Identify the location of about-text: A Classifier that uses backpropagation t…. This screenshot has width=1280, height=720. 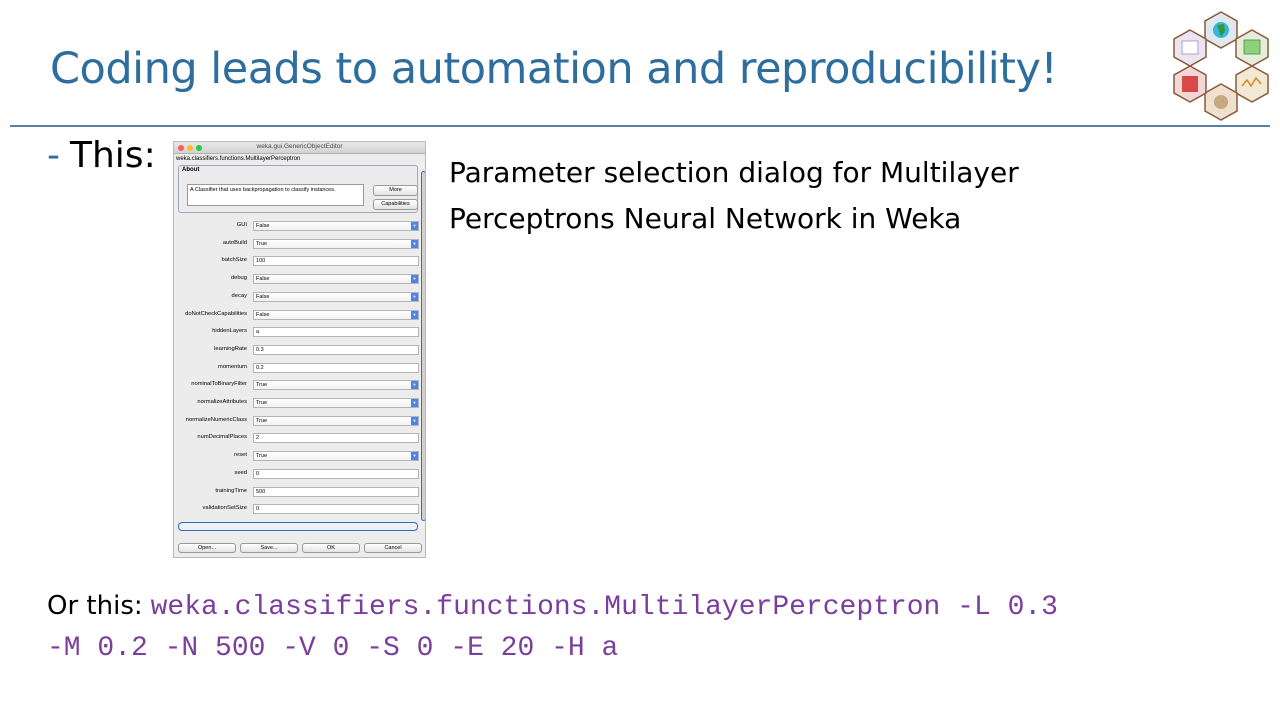
(275, 195).